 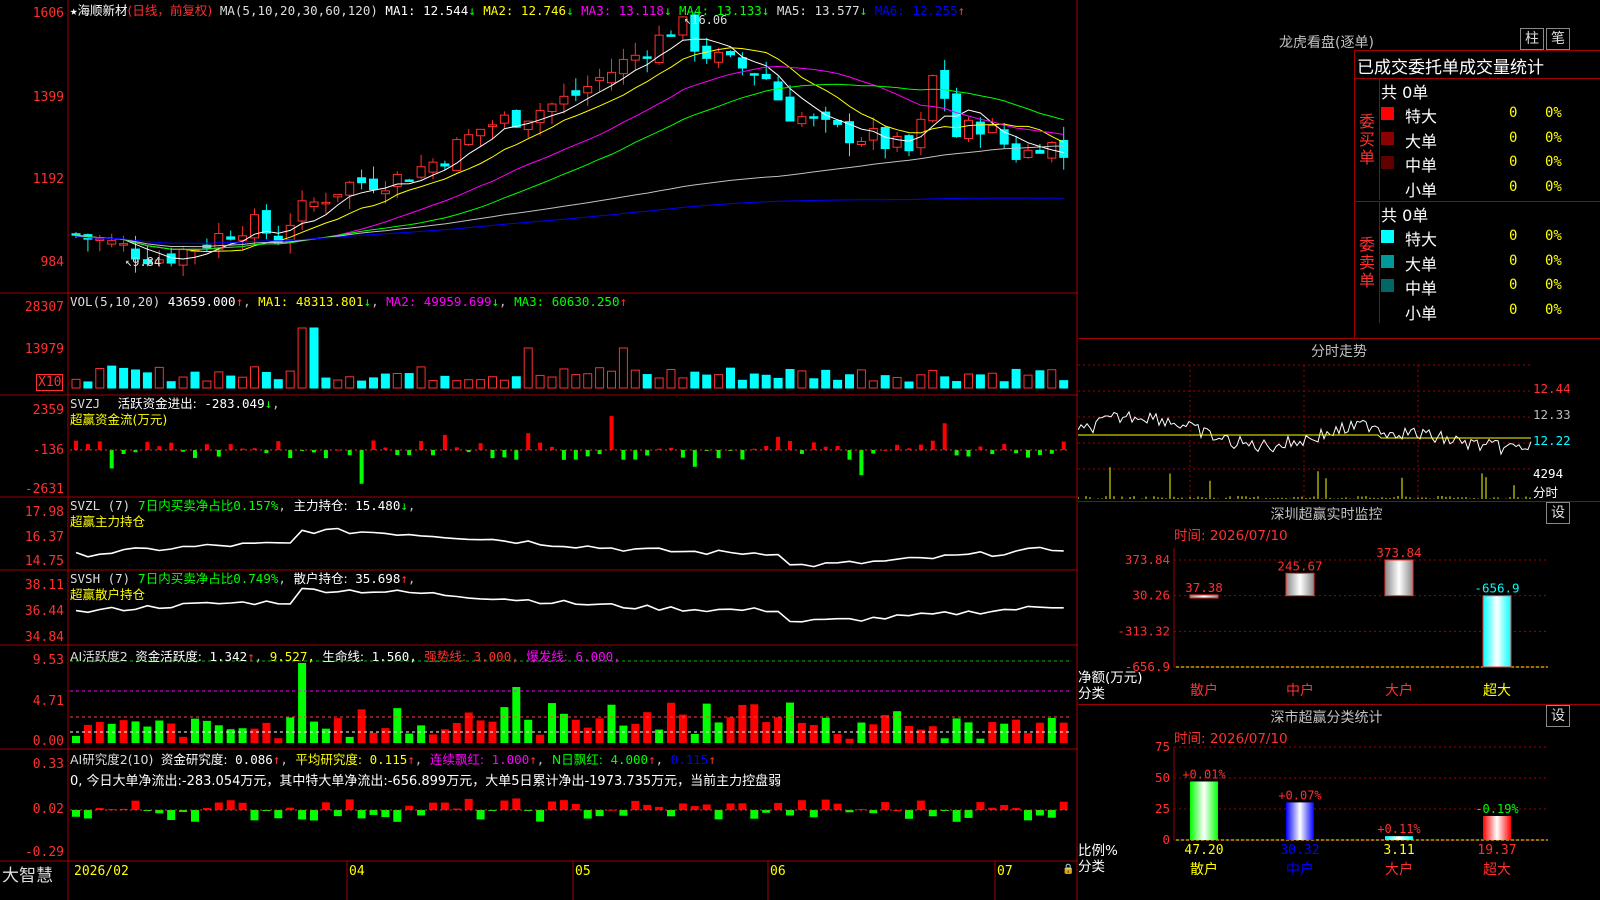 I want to click on high-price-marker: ↖16.06, so click(x=706, y=20).